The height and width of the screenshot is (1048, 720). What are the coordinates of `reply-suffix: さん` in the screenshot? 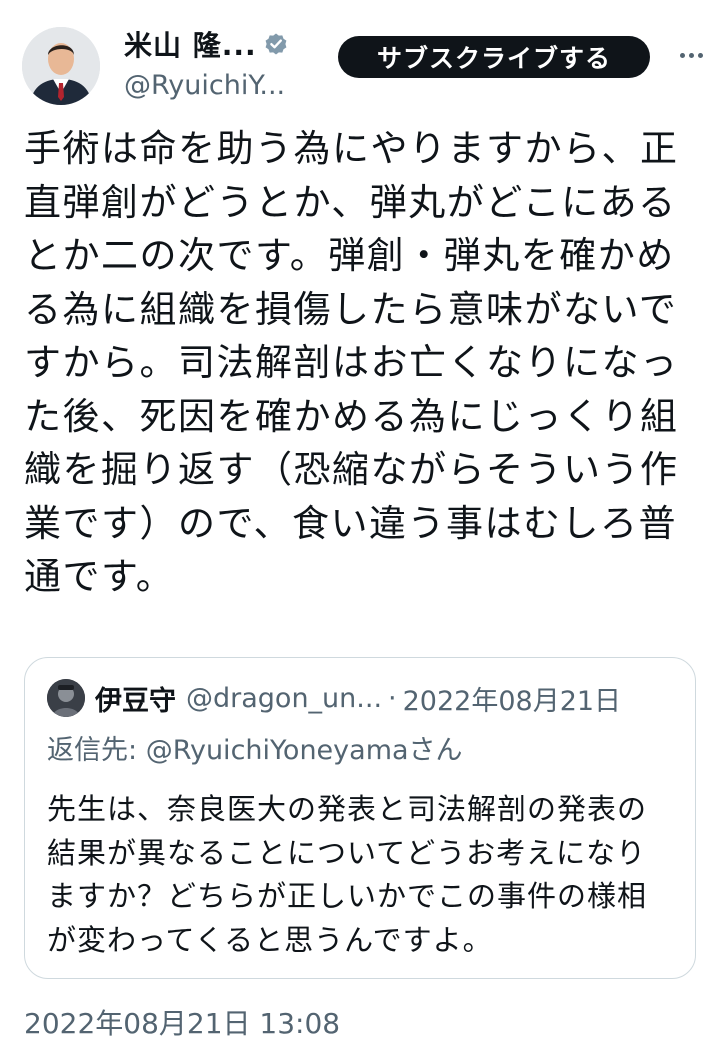 It's located at (435, 750).